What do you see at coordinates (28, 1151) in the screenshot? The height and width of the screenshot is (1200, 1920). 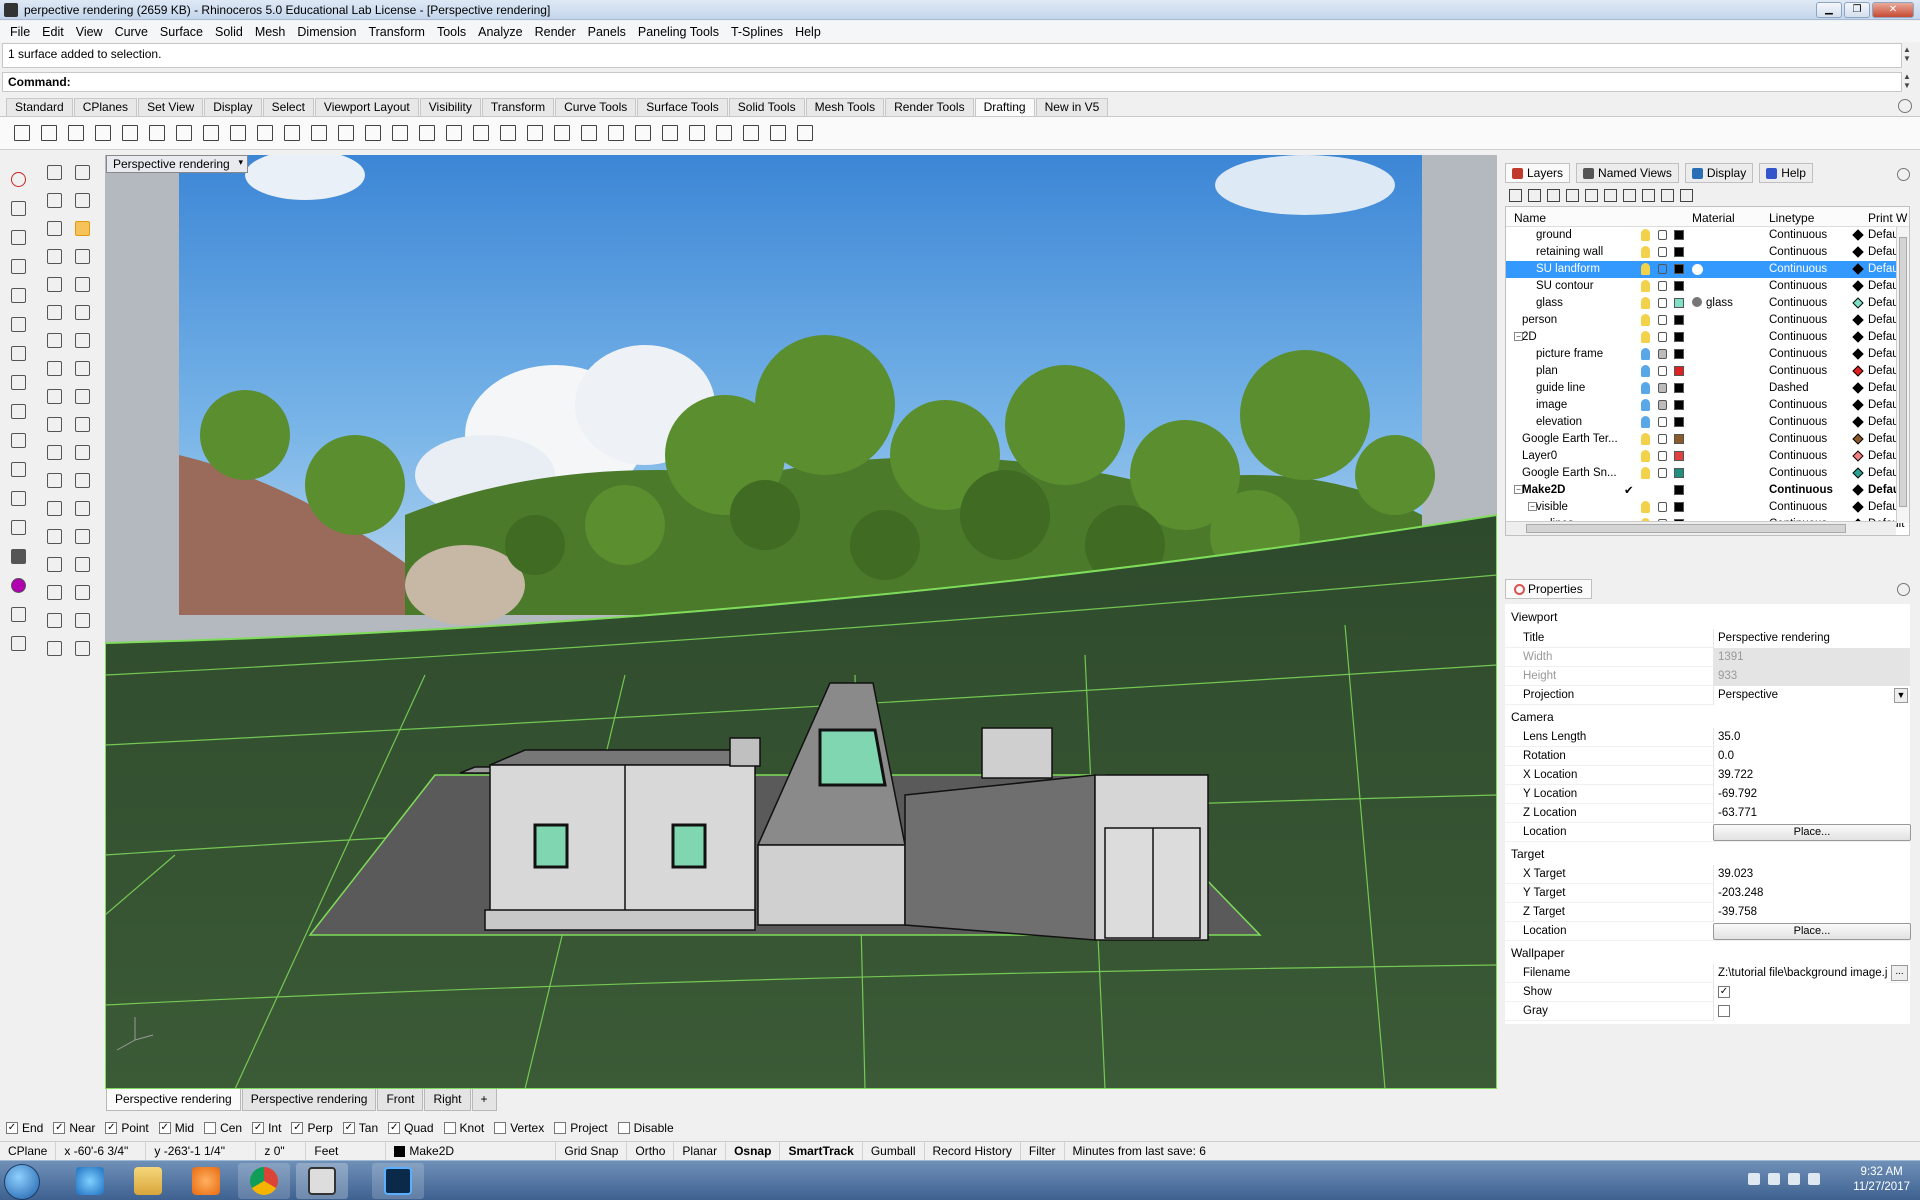 I see `cplane-label: CPlane` at bounding box center [28, 1151].